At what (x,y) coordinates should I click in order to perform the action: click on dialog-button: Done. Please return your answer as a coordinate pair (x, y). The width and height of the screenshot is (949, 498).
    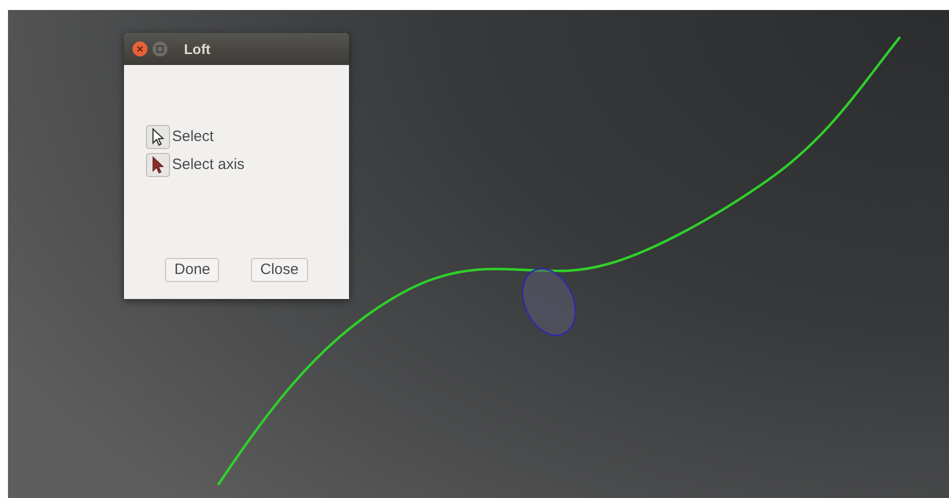
    Looking at the image, I should click on (192, 270).